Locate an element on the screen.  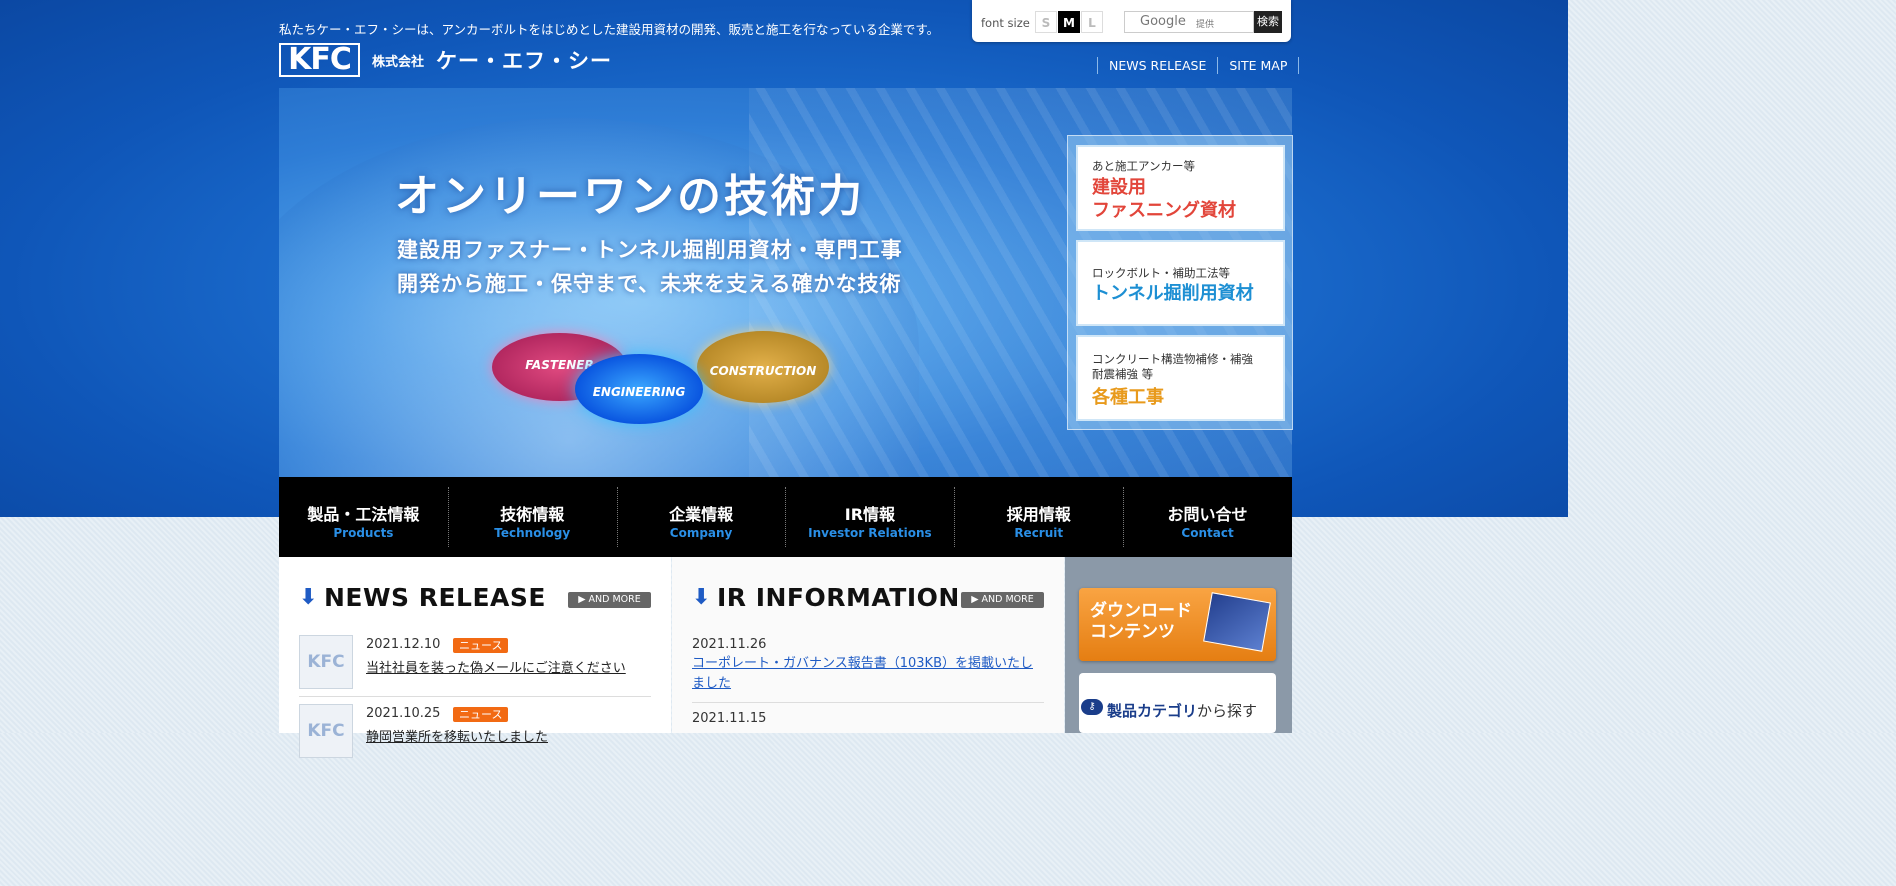
site-map-link: SITE MAP is located at coordinates (1258, 65).